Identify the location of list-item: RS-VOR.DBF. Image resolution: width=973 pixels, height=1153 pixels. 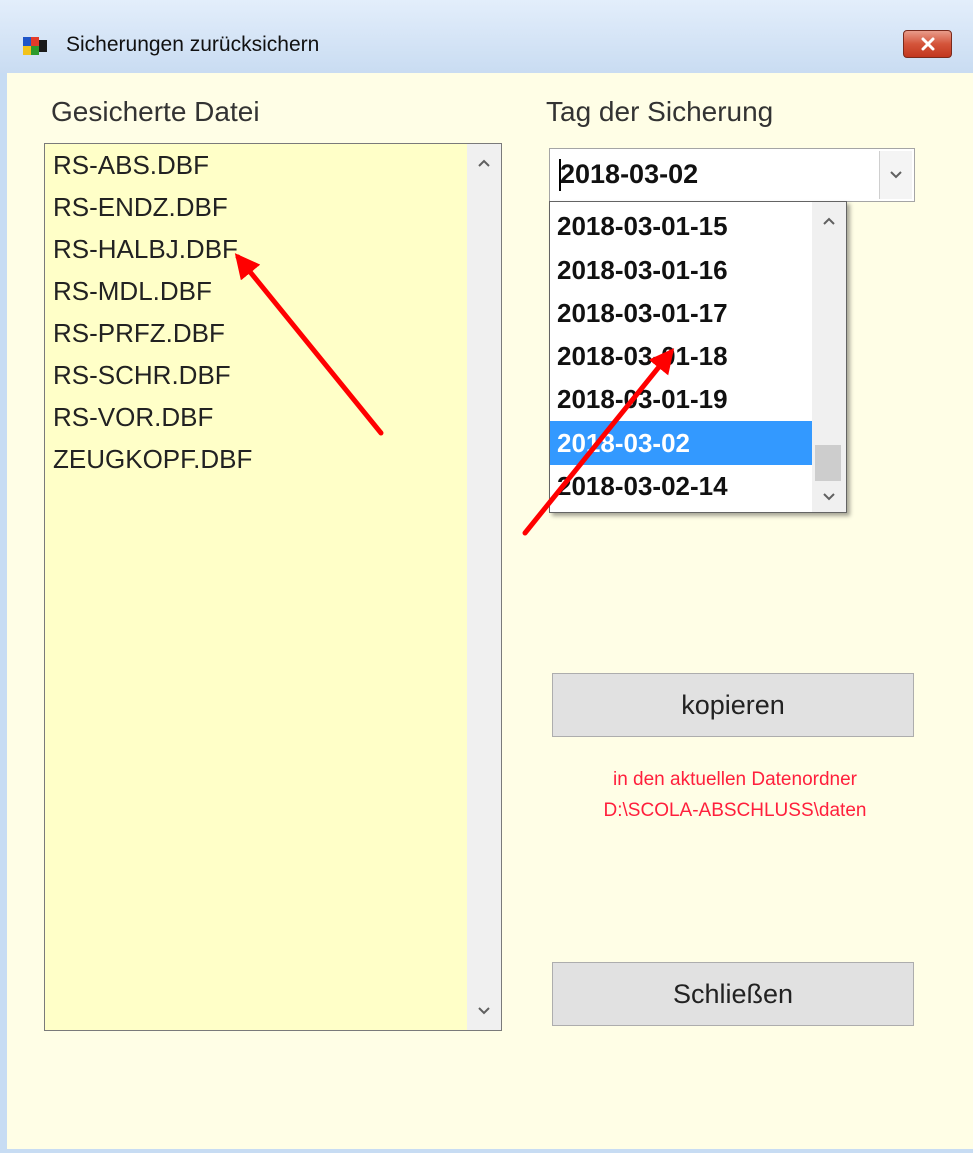
(133, 417).